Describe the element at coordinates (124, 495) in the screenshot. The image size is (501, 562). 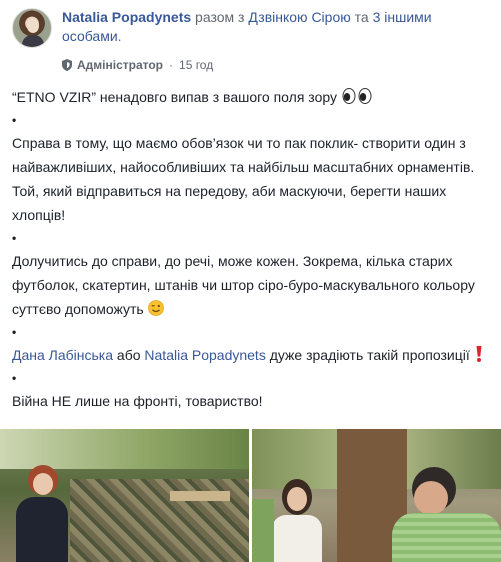
I see `photo-left` at that location.